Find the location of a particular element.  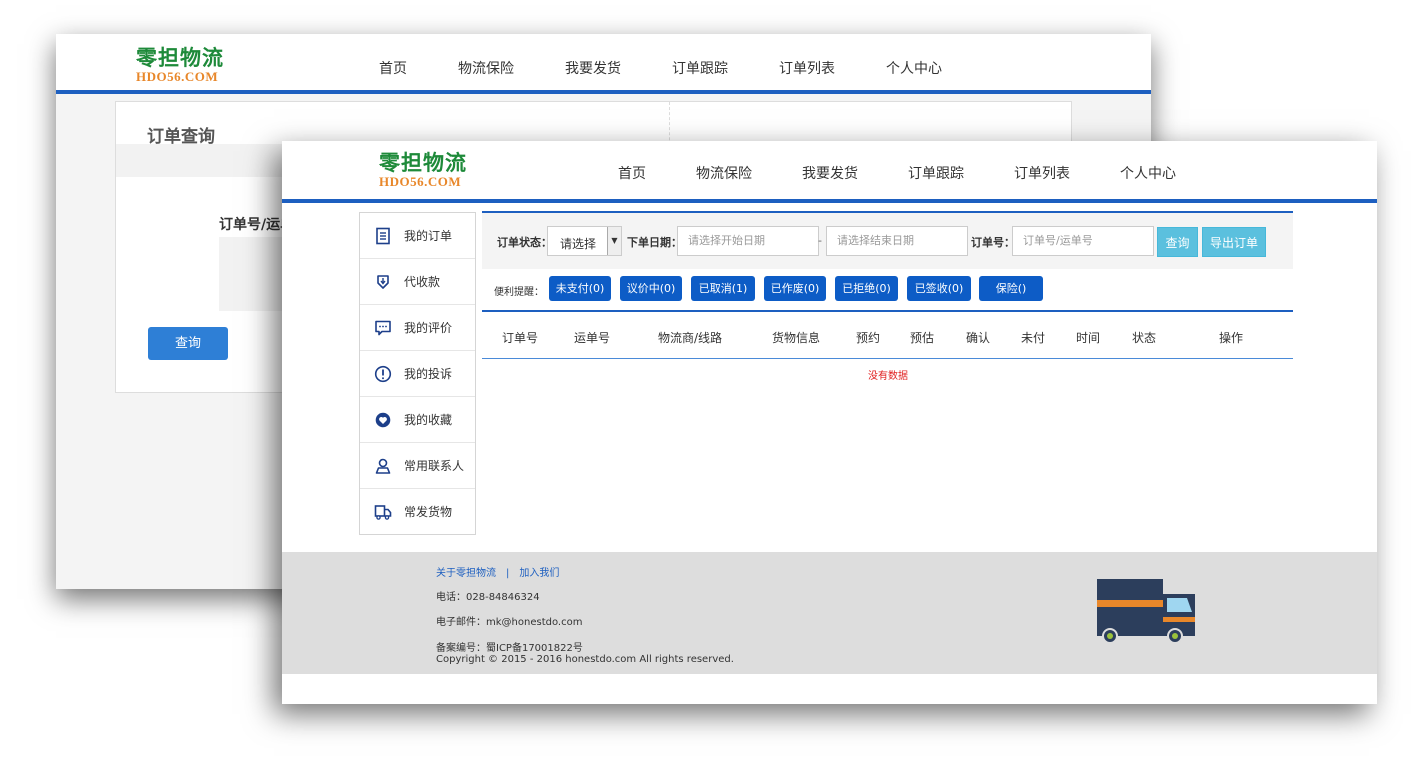

person-icon is located at coordinates (383, 466).